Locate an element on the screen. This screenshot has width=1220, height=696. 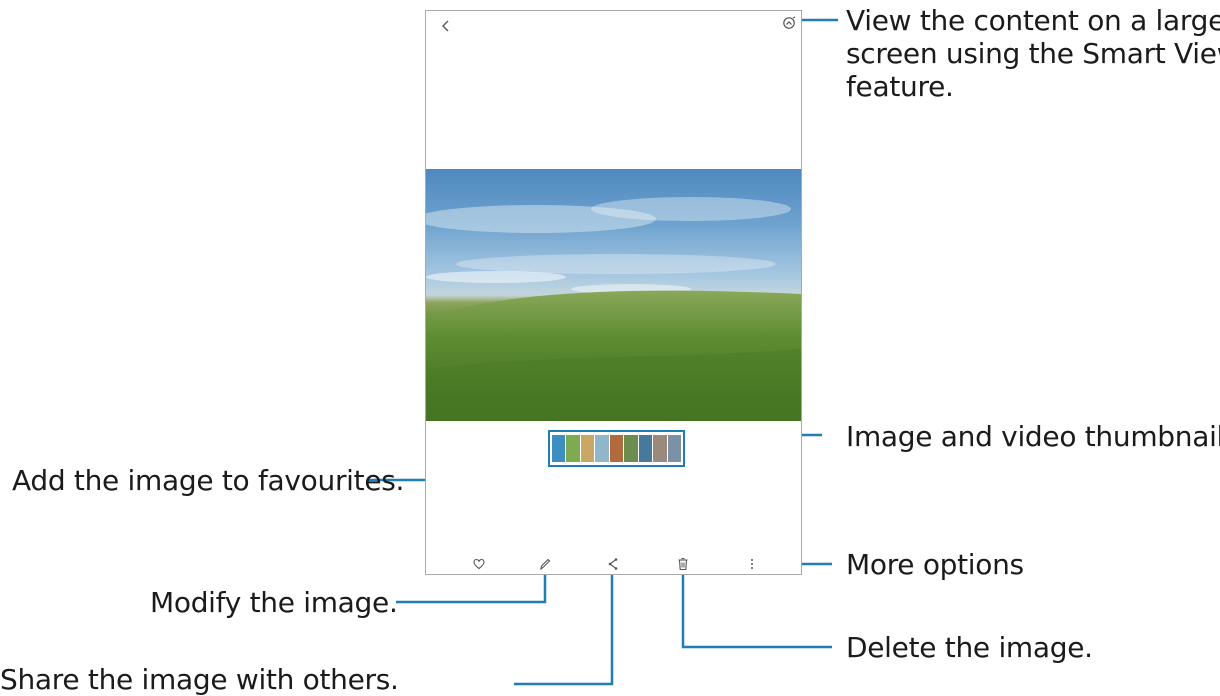
pencil-icon is located at coordinates (545, 564).